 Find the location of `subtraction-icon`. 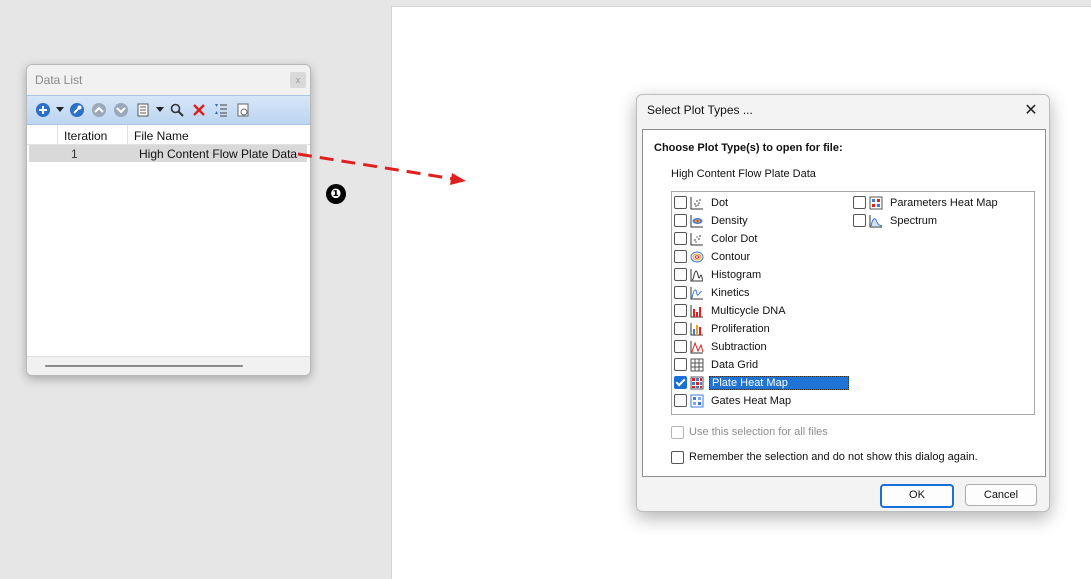

subtraction-icon is located at coordinates (697, 346).